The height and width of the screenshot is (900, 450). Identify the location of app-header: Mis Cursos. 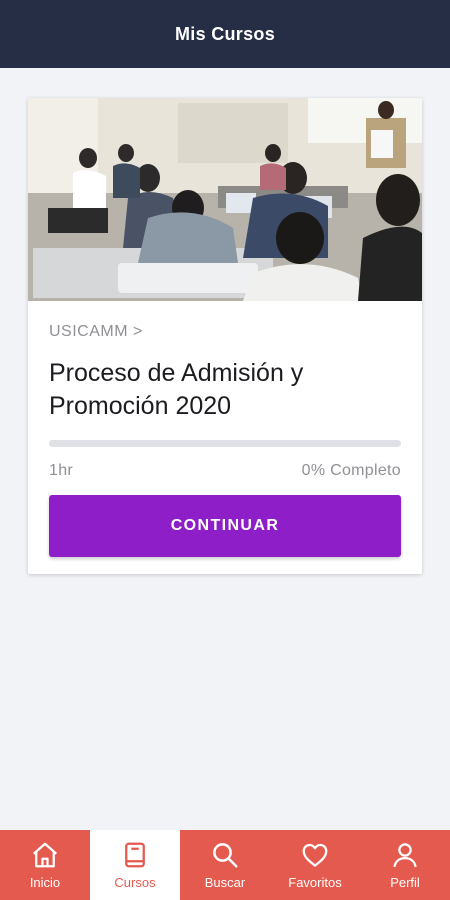
(225, 34).